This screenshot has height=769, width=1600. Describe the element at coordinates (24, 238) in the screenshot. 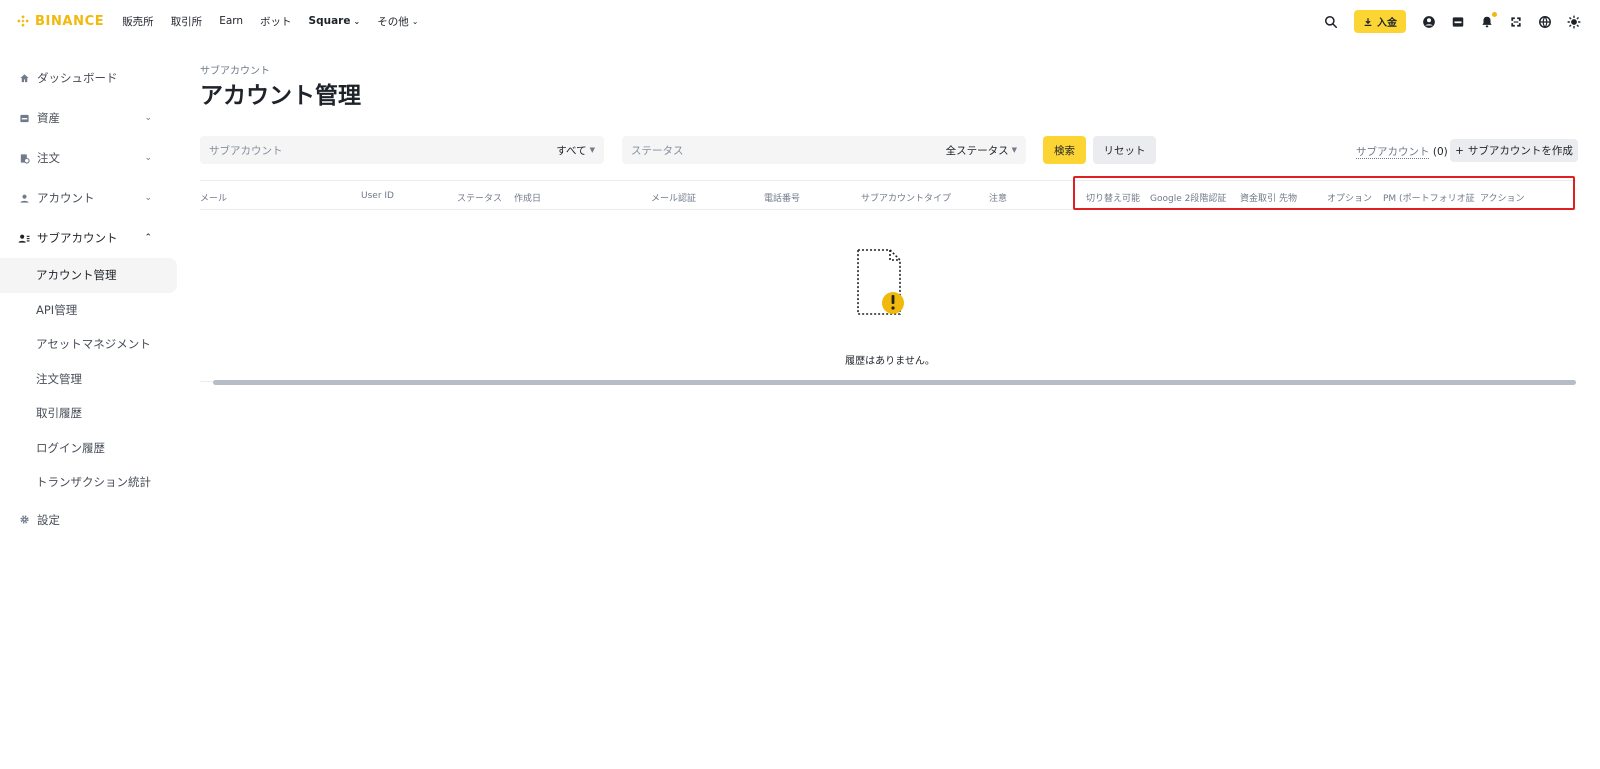

I see `sub-account-icon` at that location.